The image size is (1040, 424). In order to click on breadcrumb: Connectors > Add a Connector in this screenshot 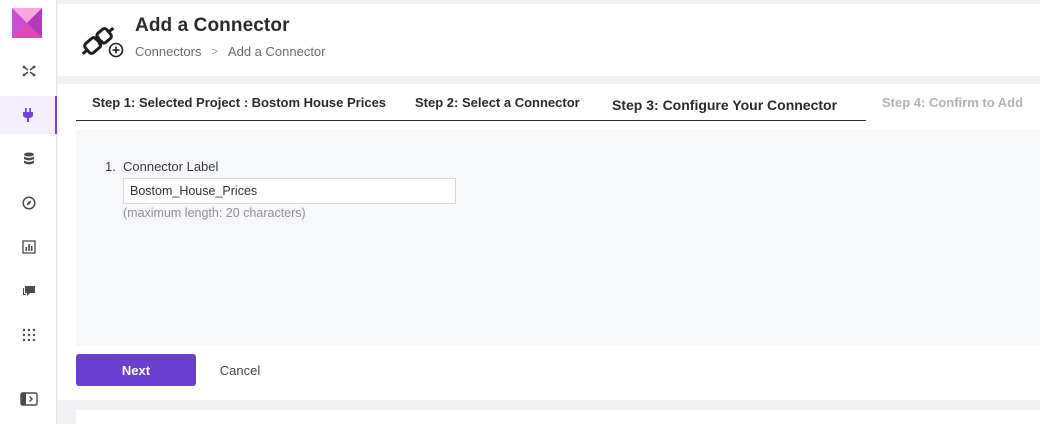, I will do `click(230, 51)`.